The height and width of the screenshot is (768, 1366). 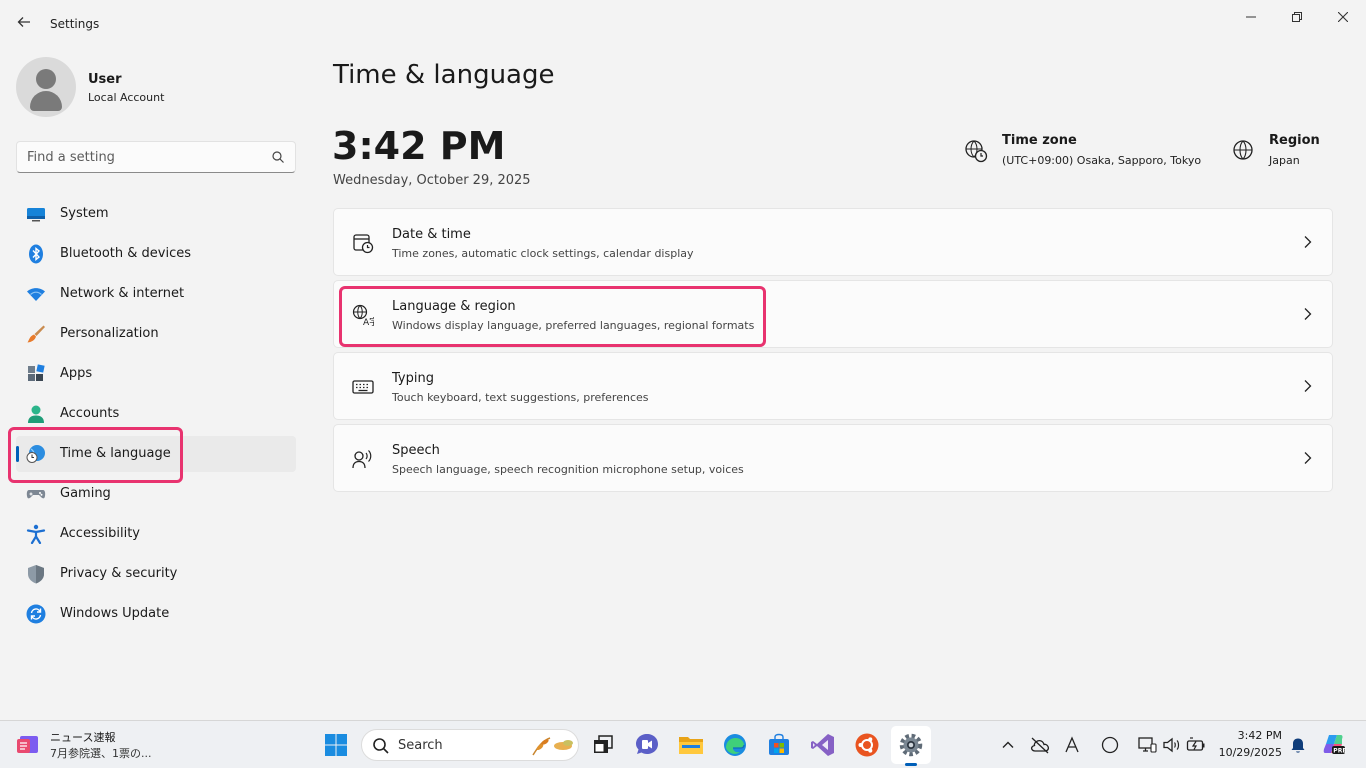 What do you see at coordinates (1339, 750) in the screenshot?
I see `svg-text: PRE` at bounding box center [1339, 750].